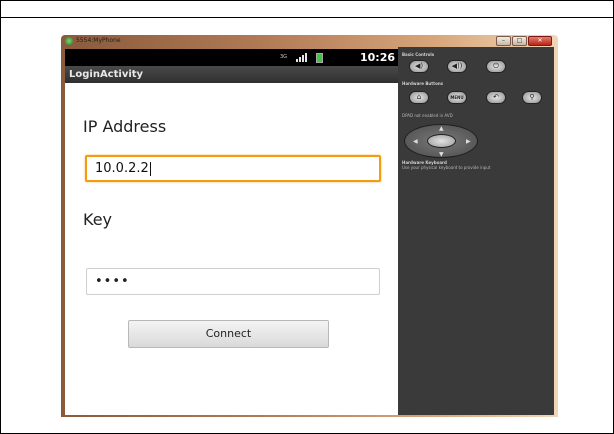 The image size is (614, 434). Describe the element at coordinates (427, 115) in the screenshot. I see `dpad-status-label: DPAD not enabled in AVD` at that location.